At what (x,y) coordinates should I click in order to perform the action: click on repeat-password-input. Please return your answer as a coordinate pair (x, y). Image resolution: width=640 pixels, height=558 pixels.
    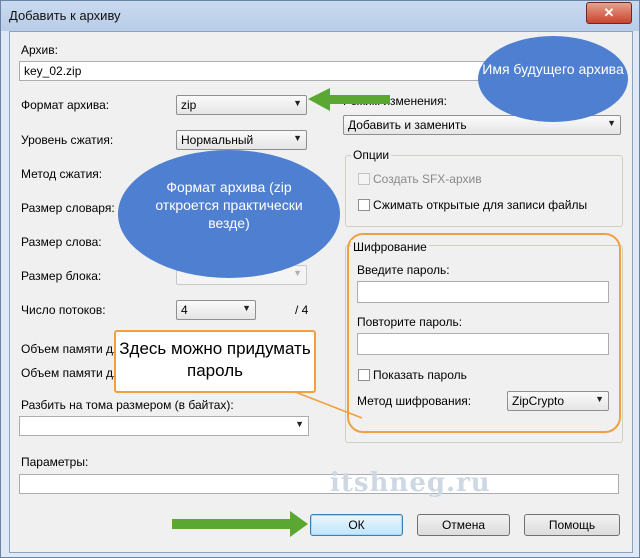
    Looking at the image, I should click on (483, 344).